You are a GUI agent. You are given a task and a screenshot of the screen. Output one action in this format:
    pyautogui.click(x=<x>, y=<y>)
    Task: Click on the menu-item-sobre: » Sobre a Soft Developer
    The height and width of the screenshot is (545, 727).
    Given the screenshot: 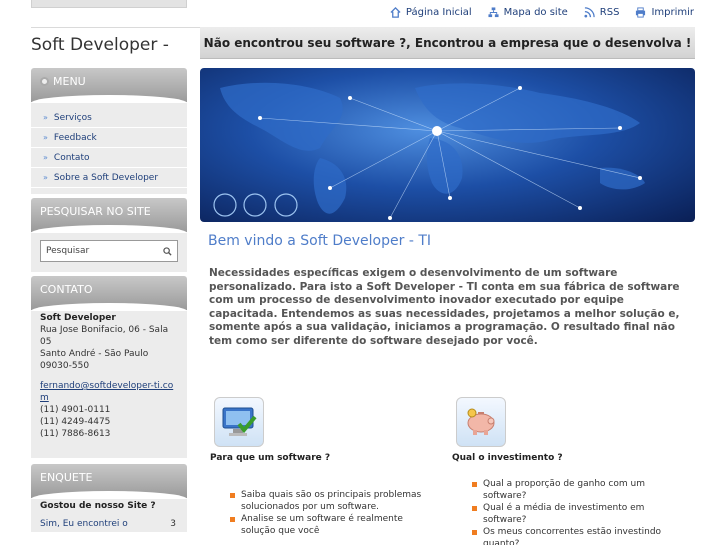 What is the action you would take?
    pyautogui.click(x=109, y=178)
    